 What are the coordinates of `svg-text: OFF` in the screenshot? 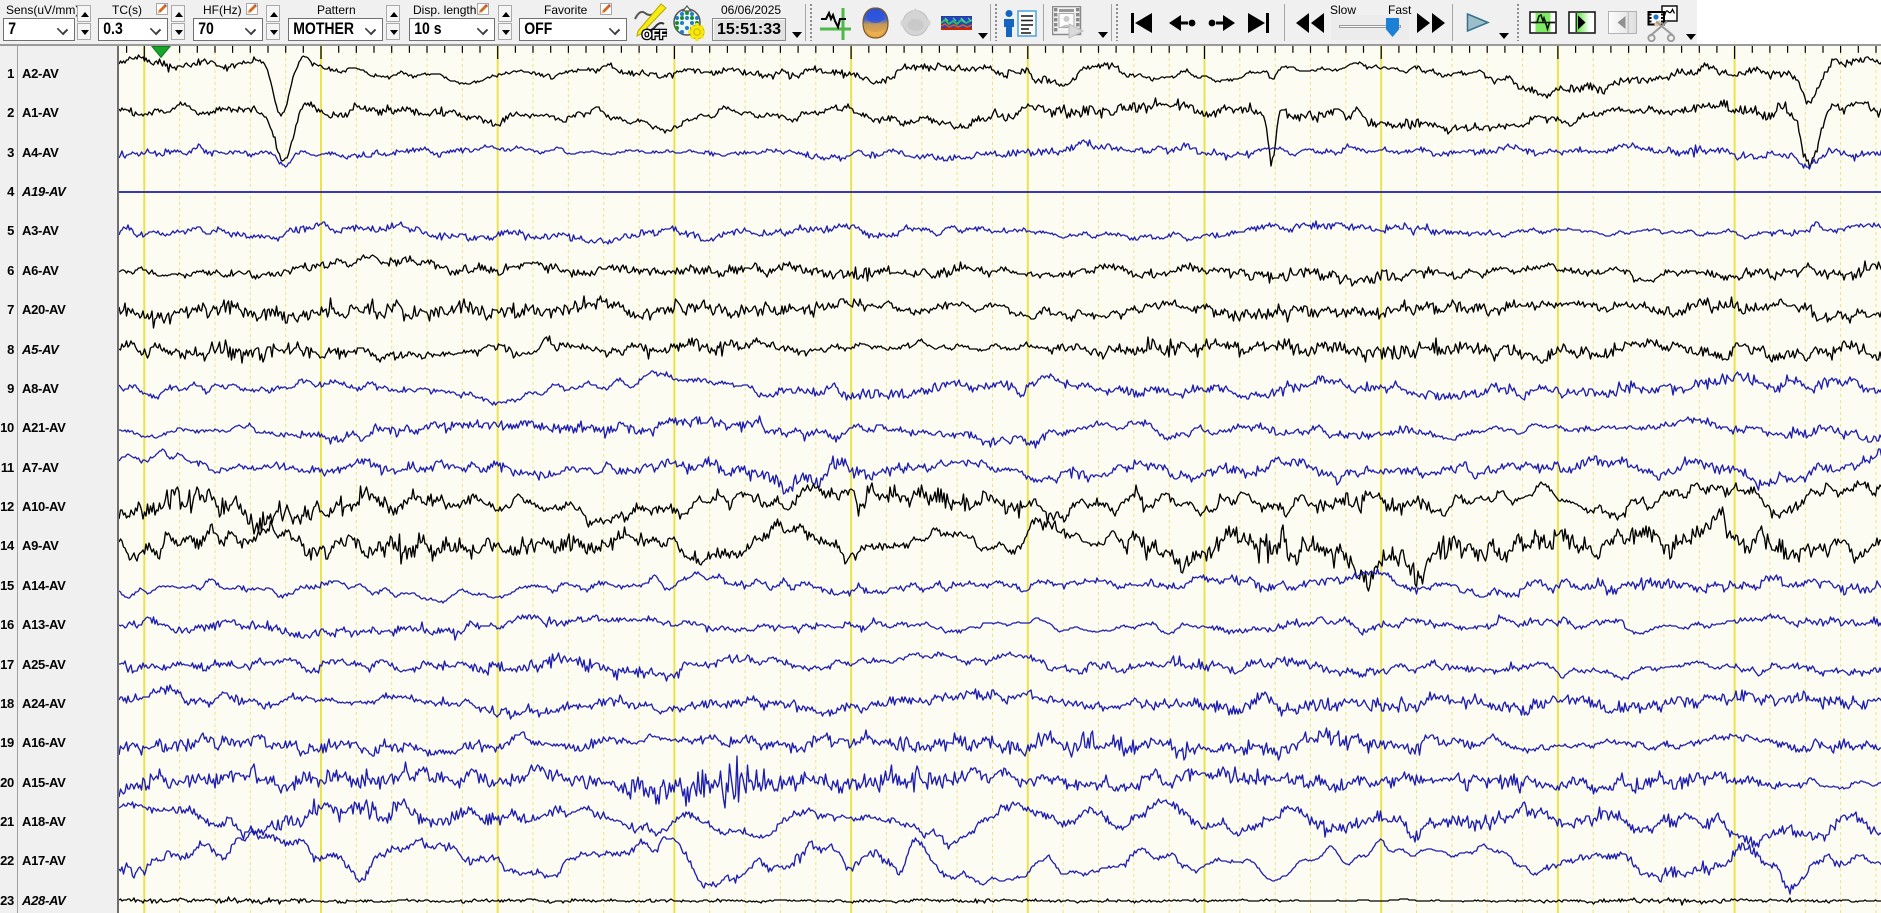 It's located at (654, 34).